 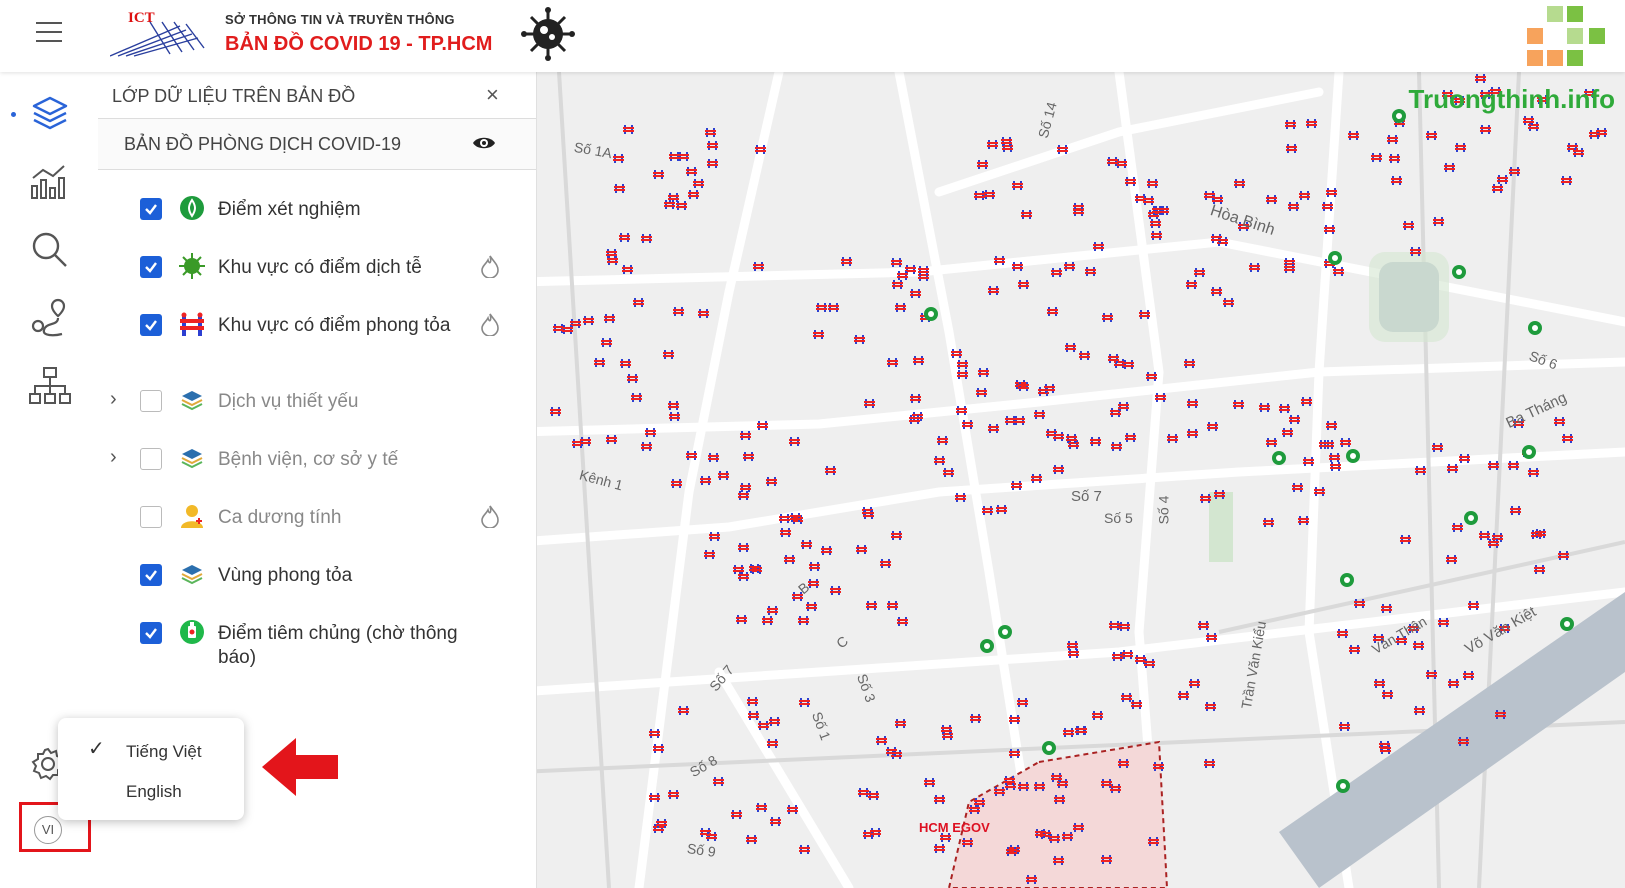 I want to click on layer-group-header: BẢN ĐỒ PHÒNG DỊCH COVID-19, so click(x=317, y=144).